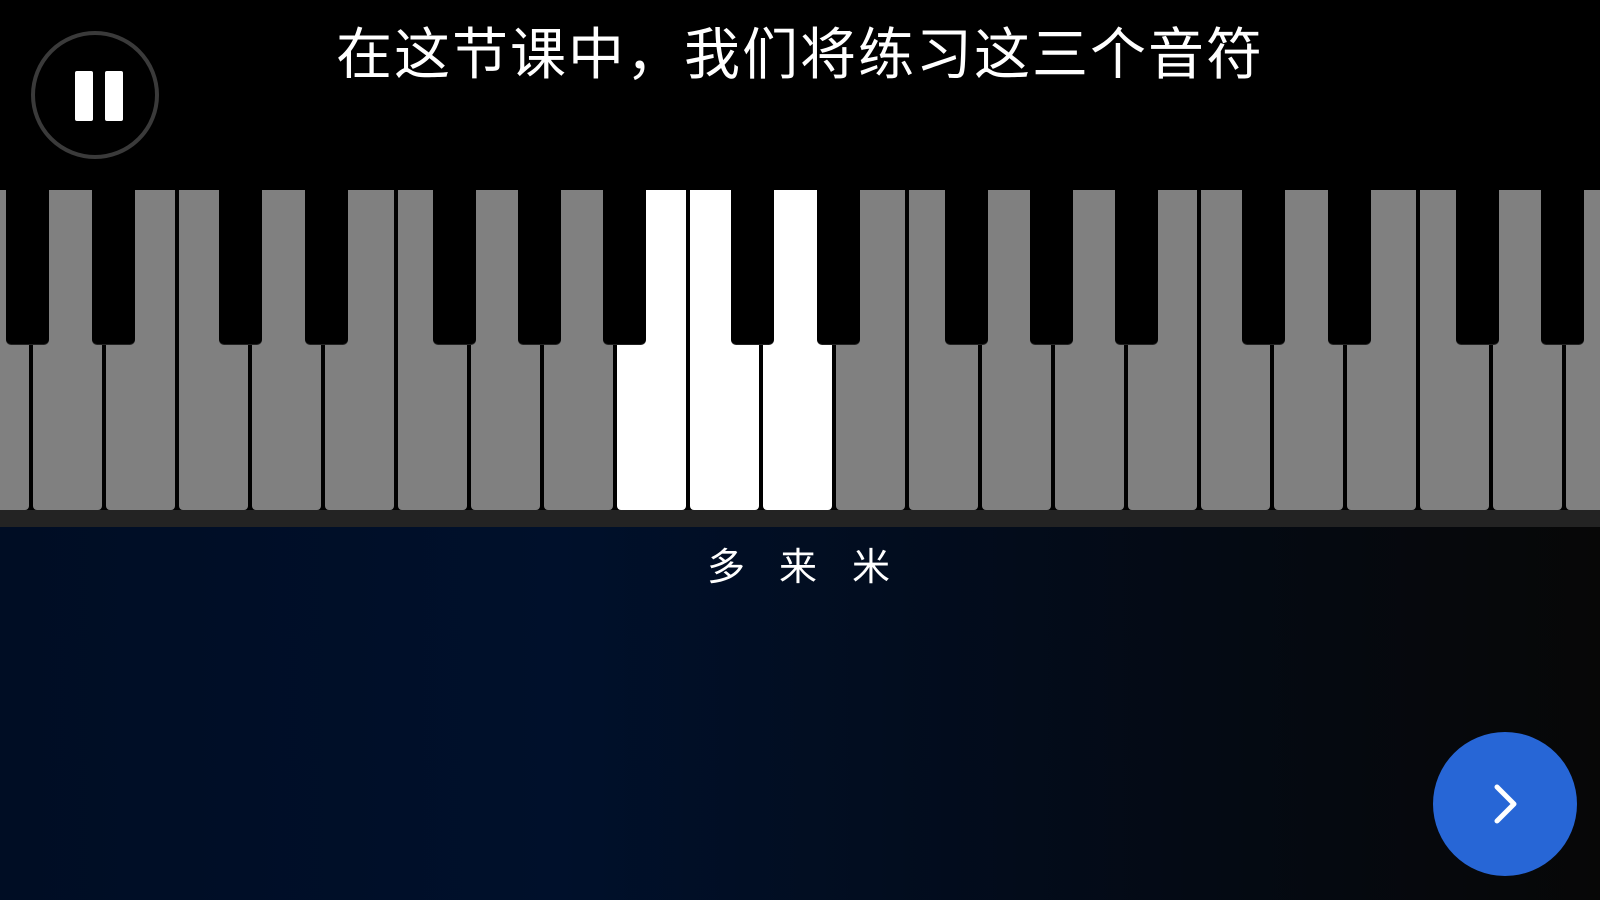 The image size is (1600, 900). I want to click on pause-button, so click(95, 95).